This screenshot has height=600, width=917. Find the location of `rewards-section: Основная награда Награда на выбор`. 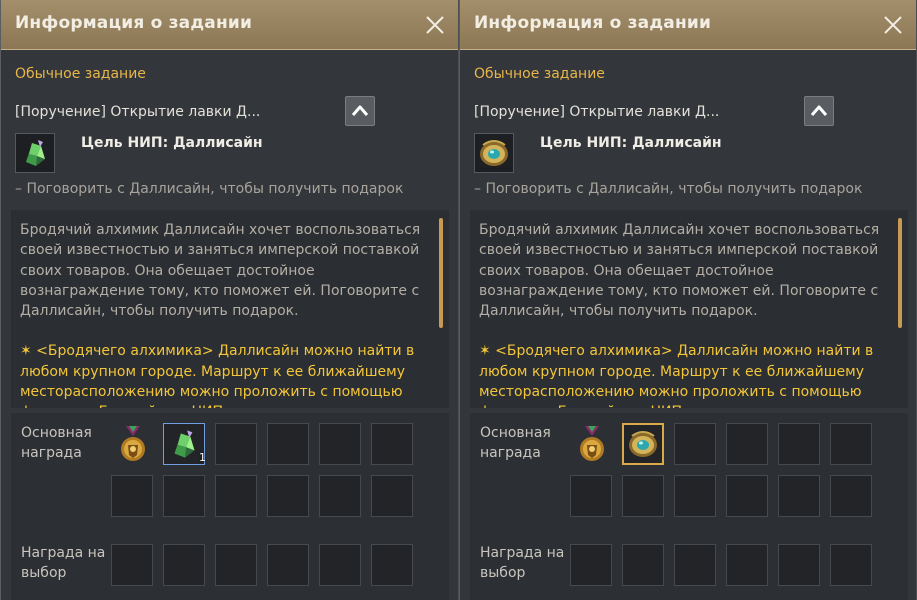

rewards-section: Основная награда Награда на выбор is located at coordinates (689, 506).